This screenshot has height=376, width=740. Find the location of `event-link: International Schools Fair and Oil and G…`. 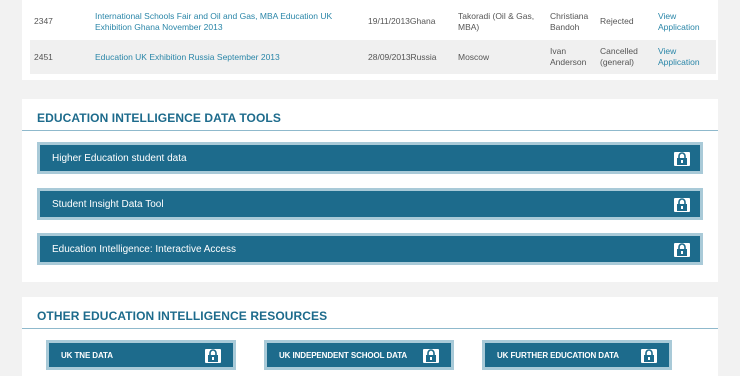

event-link: International Schools Fair and Oil and G… is located at coordinates (230, 22).